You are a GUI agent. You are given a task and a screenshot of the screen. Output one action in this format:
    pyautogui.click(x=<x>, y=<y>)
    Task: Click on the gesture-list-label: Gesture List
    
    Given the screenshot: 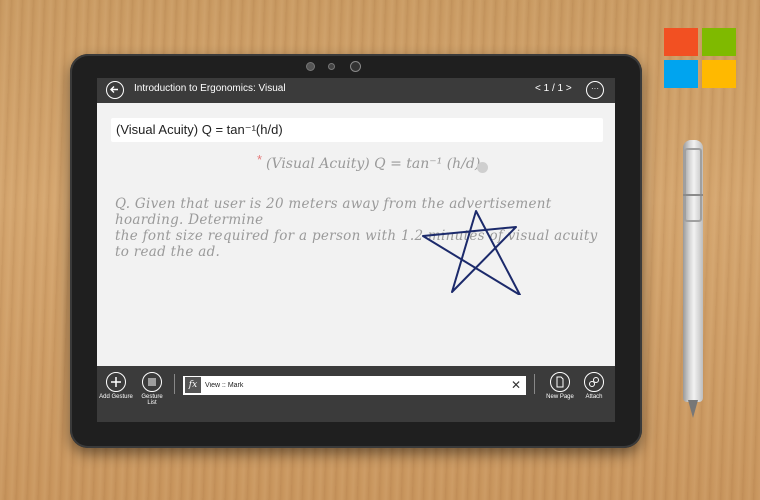 What is the action you would take?
    pyautogui.click(x=152, y=400)
    